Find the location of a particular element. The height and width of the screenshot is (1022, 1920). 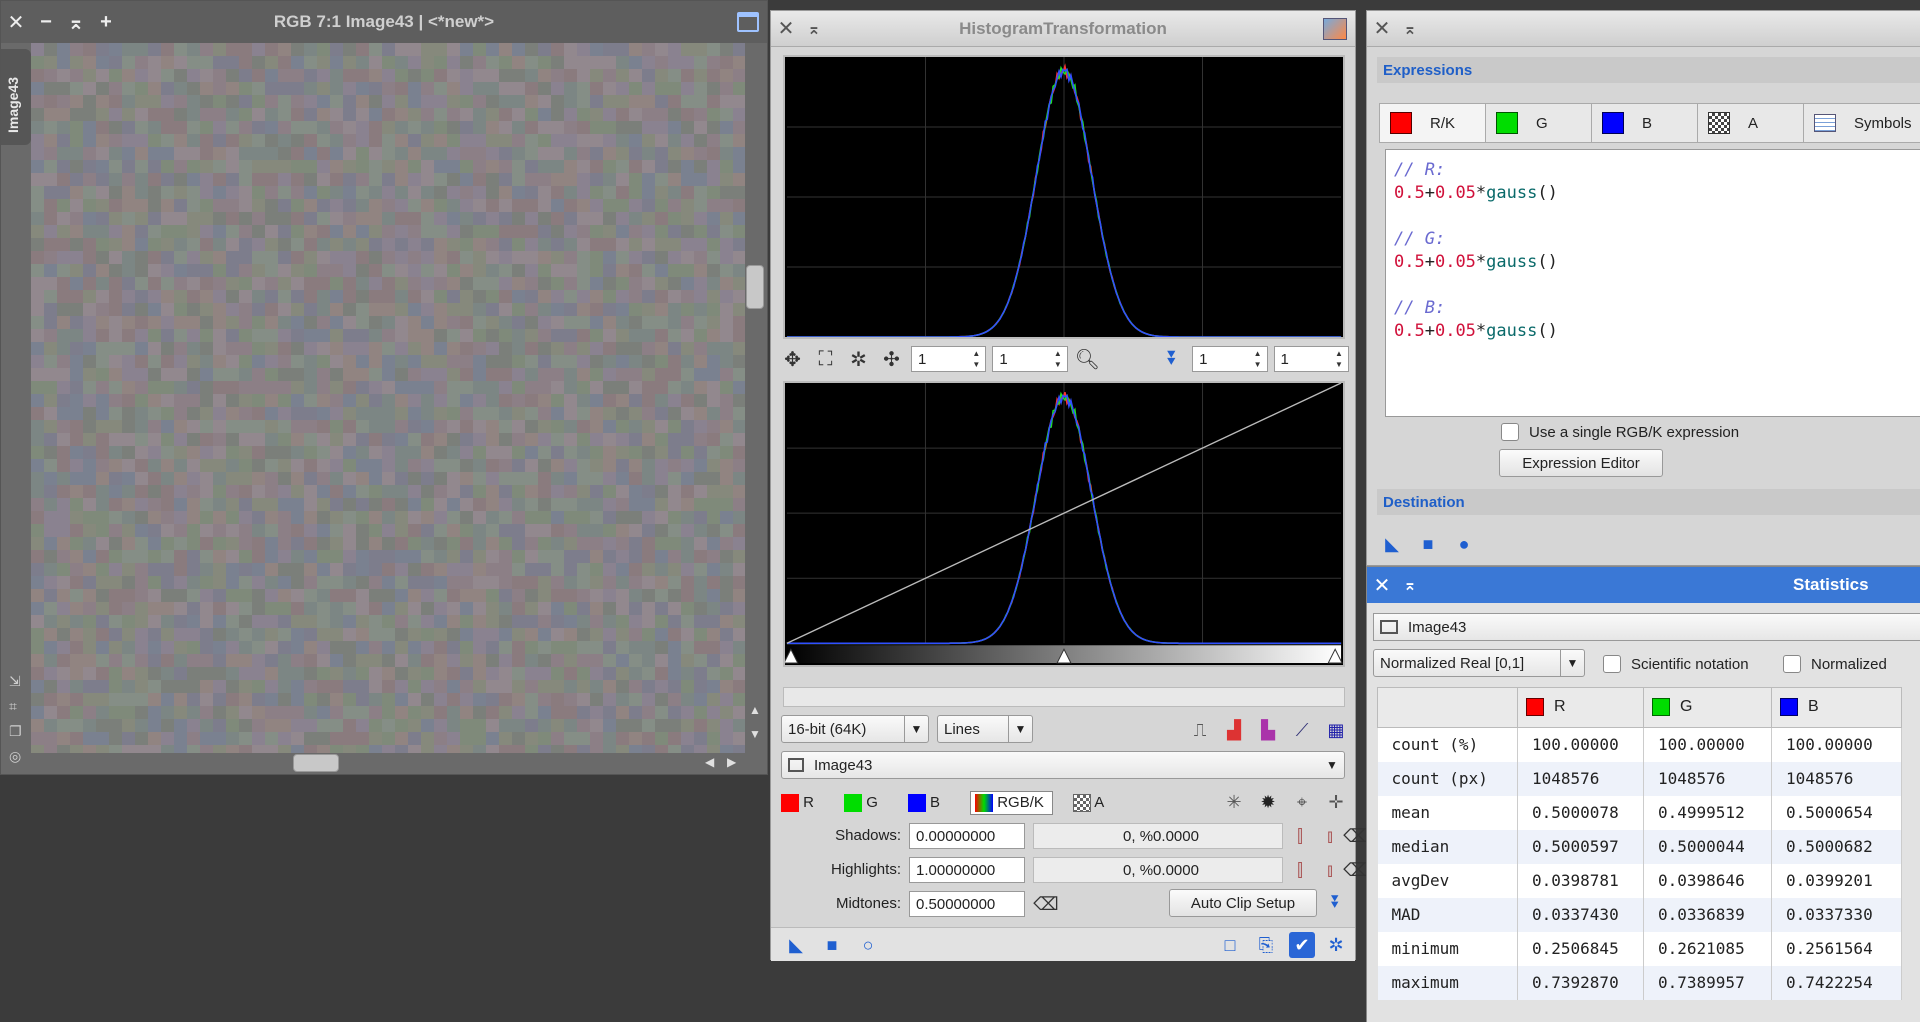

scroll-left-icon: ◀ is located at coordinates (709, 762).